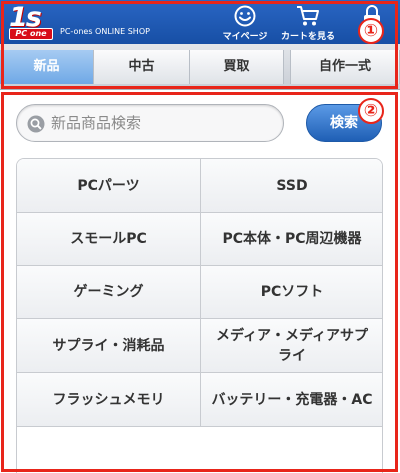 The width and height of the screenshot is (400, 473). I want to click on category-flash-memory: フラッシュメモリ, so click(108, 400).